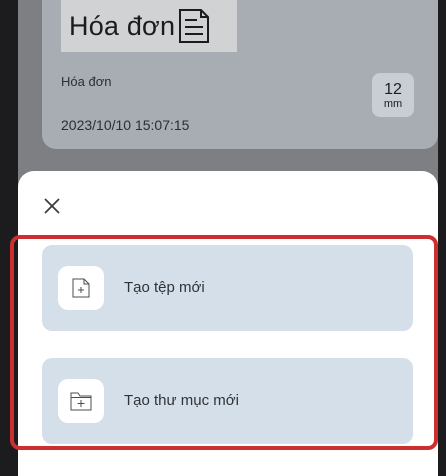 The width and height of the screenshot is (446, 476). I want to click on close-button, so click(52, 206).